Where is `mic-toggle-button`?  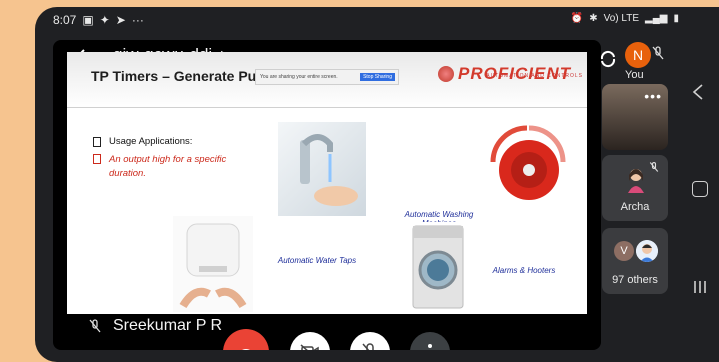 mic-toggle-button is located at coordinates (370, 341).